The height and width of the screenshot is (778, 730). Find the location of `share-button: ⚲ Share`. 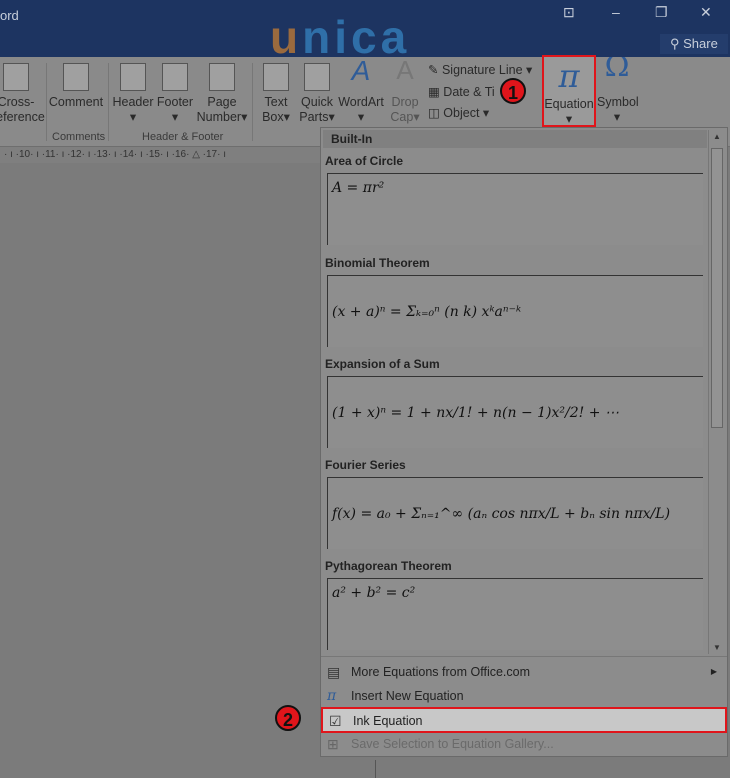

share-button: ⚲ Share is located at coordinates (694, 44).